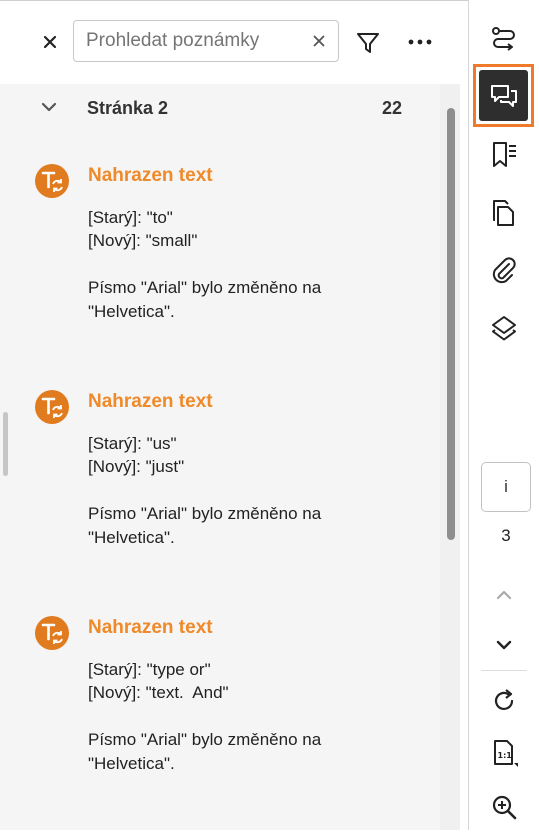  What do you see at coordinates (506, 487) in the screenshot?
I see `current-page-input: i` at bounding box center [506, 487].